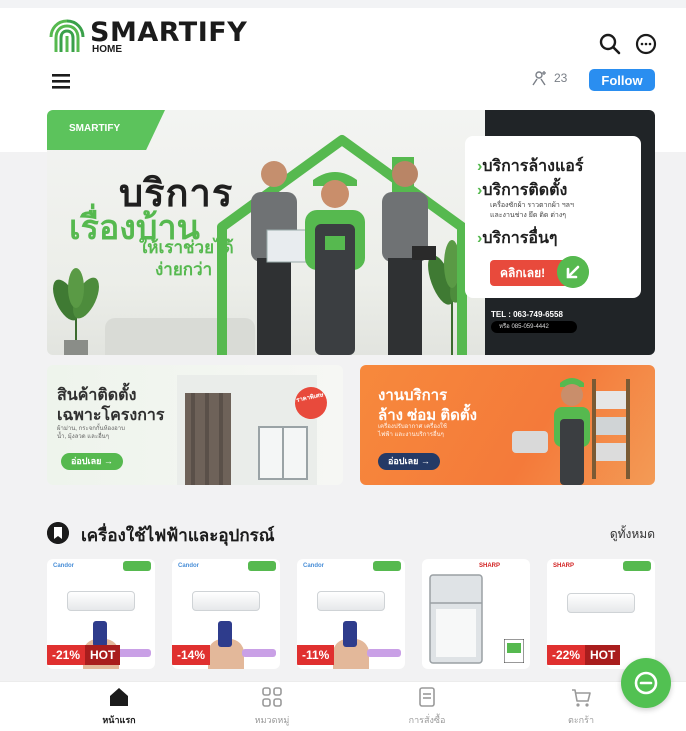 The width and height of the screenshot is (686, 731). I want to click on worker-center-graphic, so click(335, 263).